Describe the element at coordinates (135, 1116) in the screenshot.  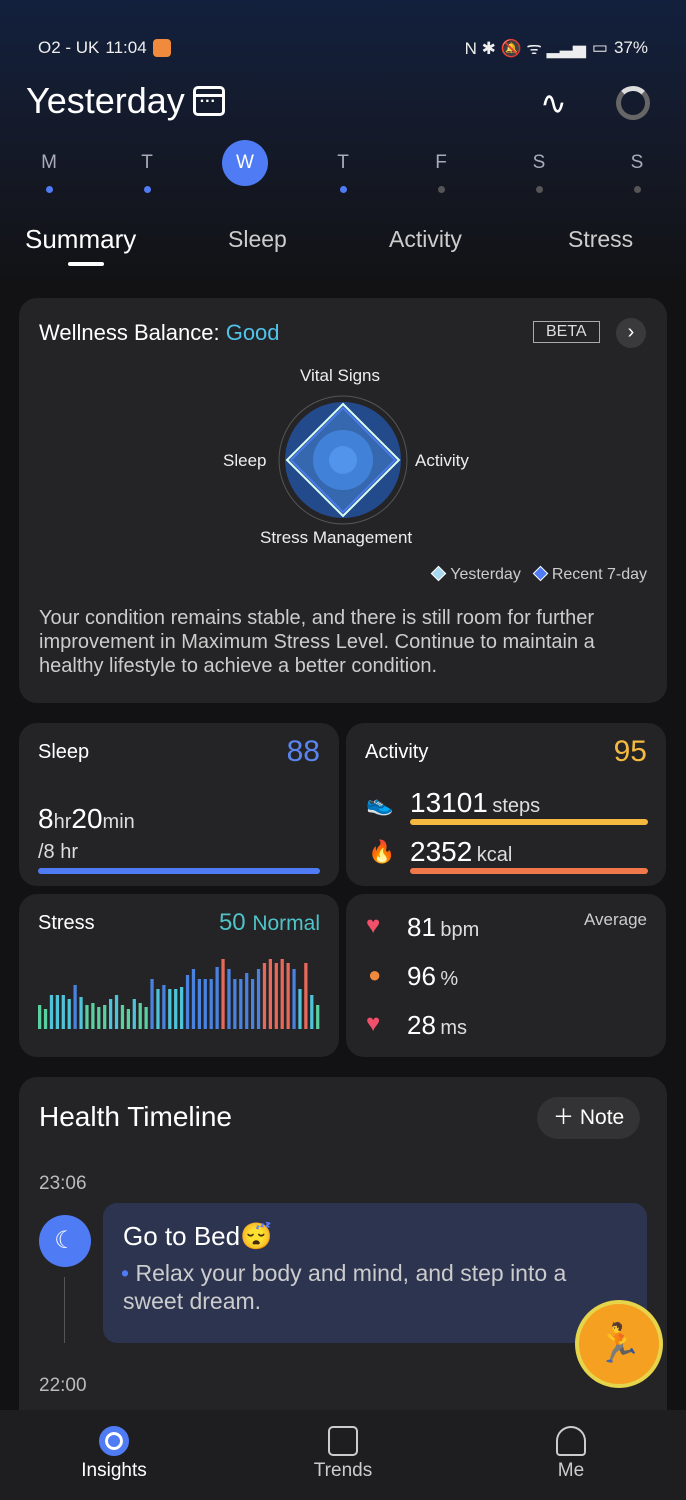
I see `timeline-title: Health Timeline` at that location.